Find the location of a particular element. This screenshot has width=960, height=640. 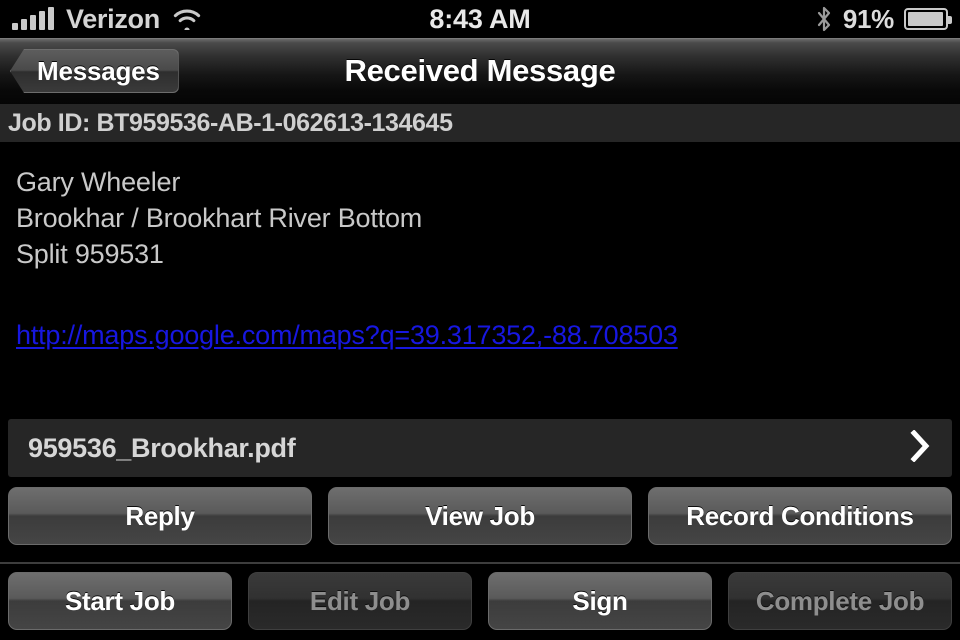

action-row-secondary: Start Job Edit Job Sign Complete Job is located at coordinates (480, 601).